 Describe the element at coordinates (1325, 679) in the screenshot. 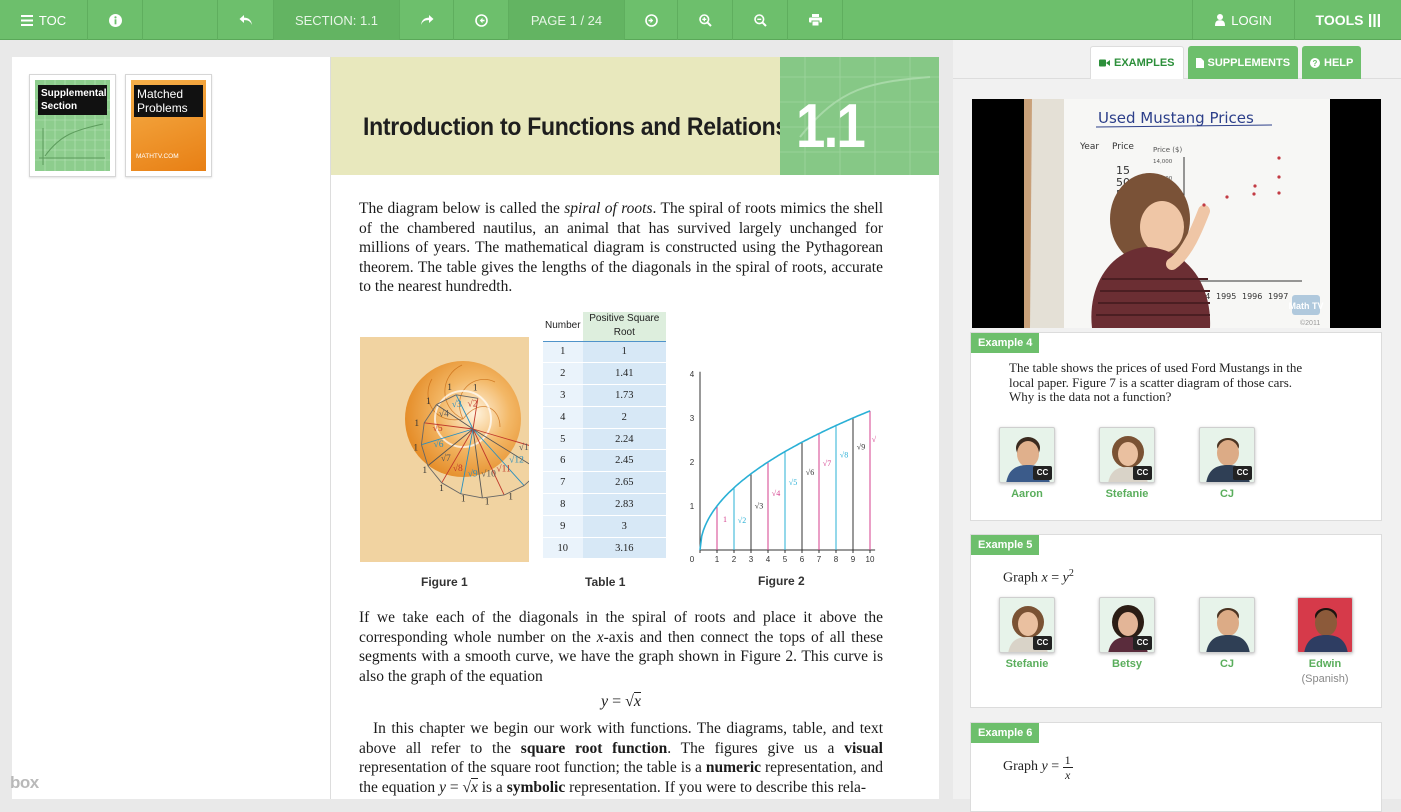

I see `instructor-language: (Spanish)` at that location.